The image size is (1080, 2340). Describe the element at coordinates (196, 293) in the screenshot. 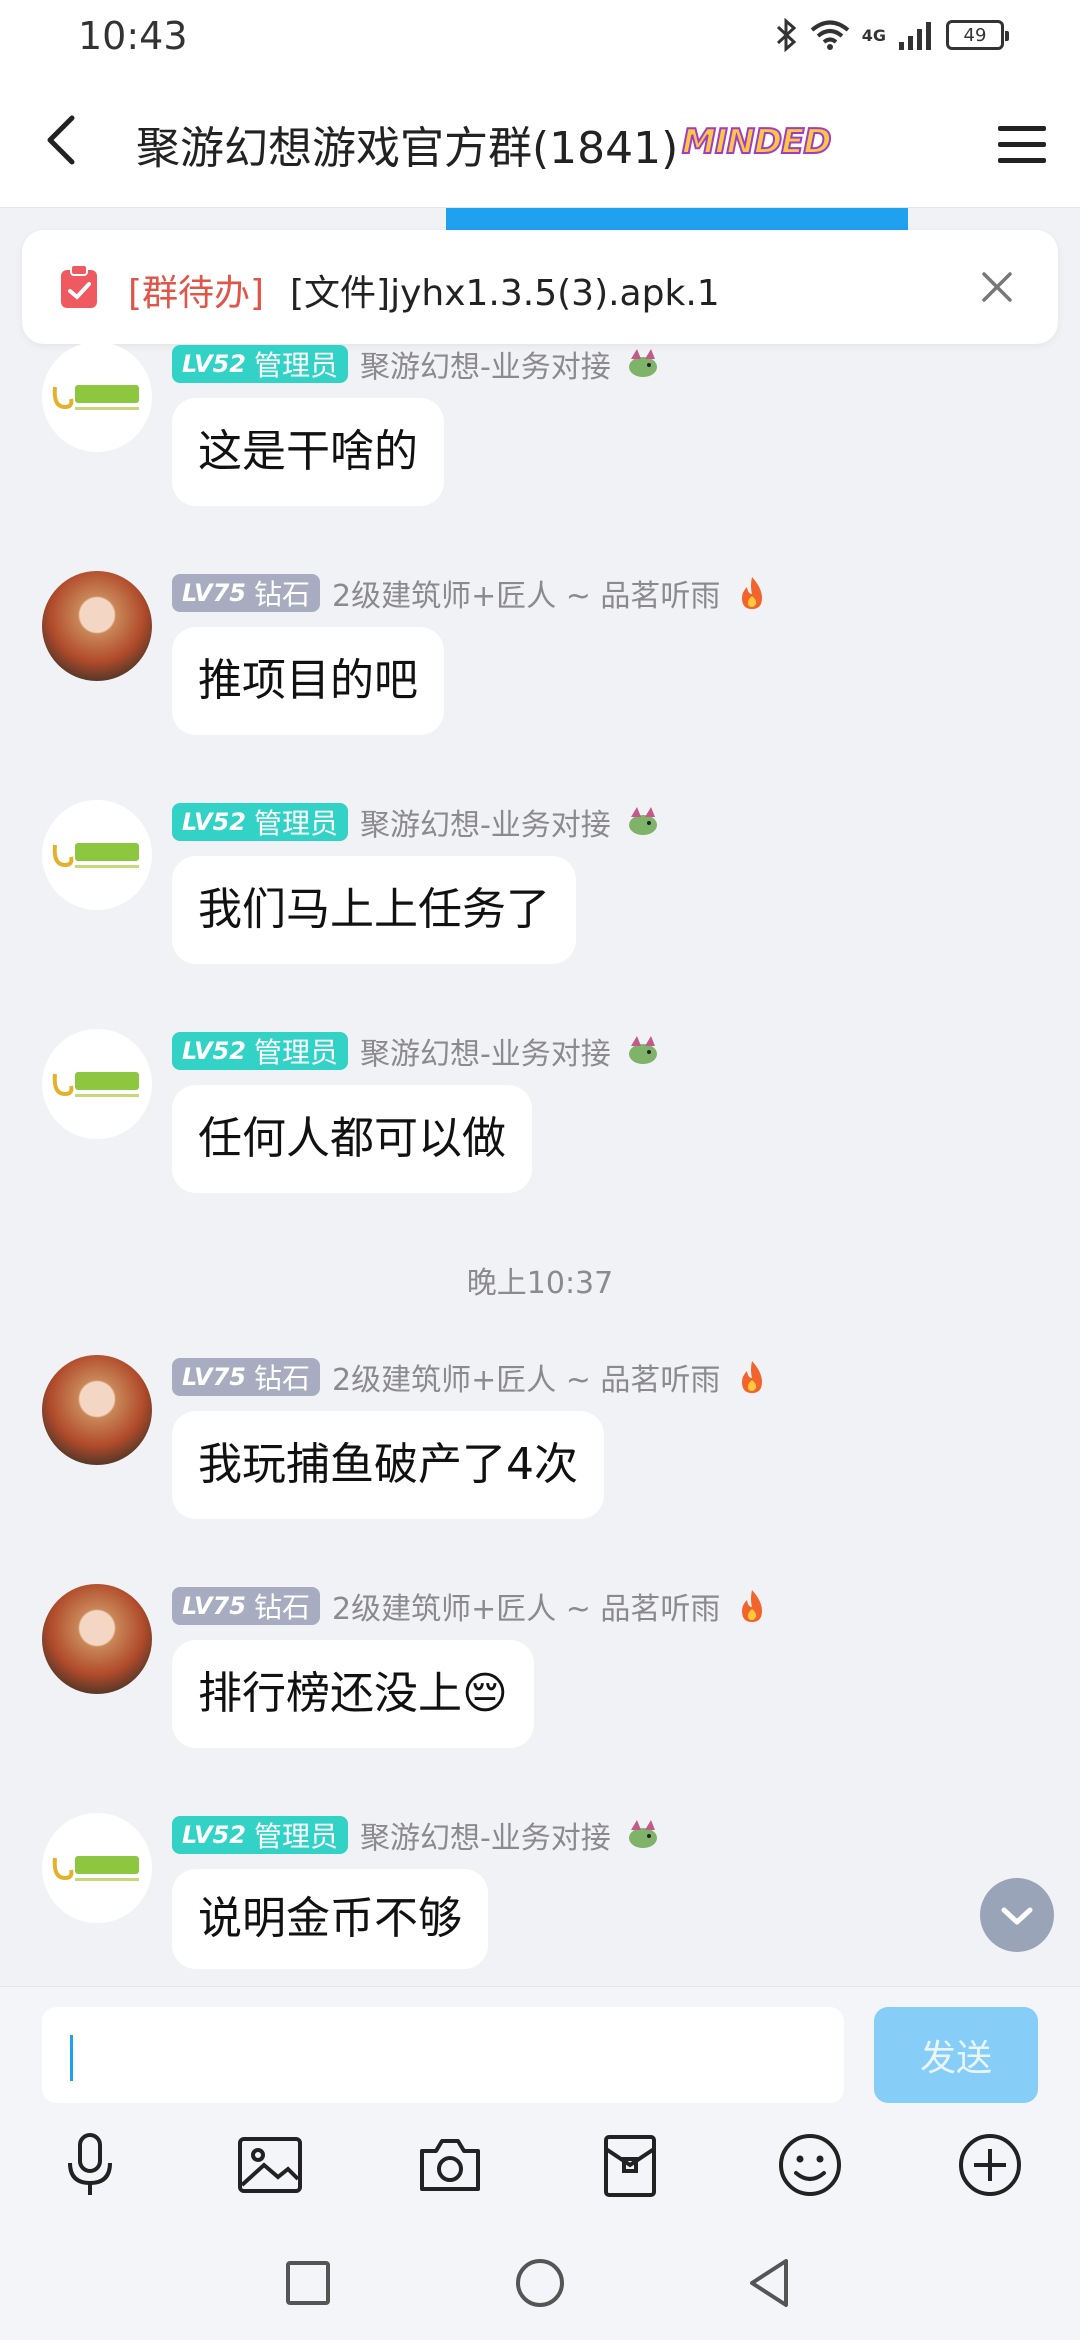

I see `todo-tag: [群待办]` at that location.